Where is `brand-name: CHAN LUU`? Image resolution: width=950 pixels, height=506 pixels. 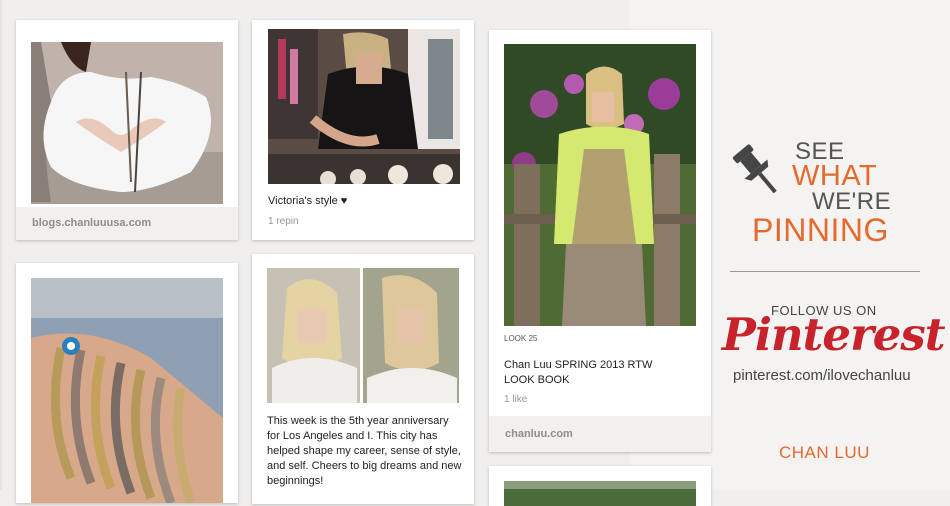
brand-name: CHAN LUU is located at coordinates (824, 452).